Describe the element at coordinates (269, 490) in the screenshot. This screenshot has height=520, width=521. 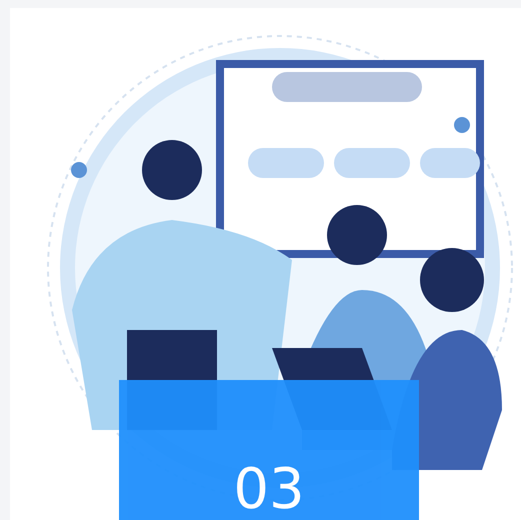
I see `number-text: 03` at that location.